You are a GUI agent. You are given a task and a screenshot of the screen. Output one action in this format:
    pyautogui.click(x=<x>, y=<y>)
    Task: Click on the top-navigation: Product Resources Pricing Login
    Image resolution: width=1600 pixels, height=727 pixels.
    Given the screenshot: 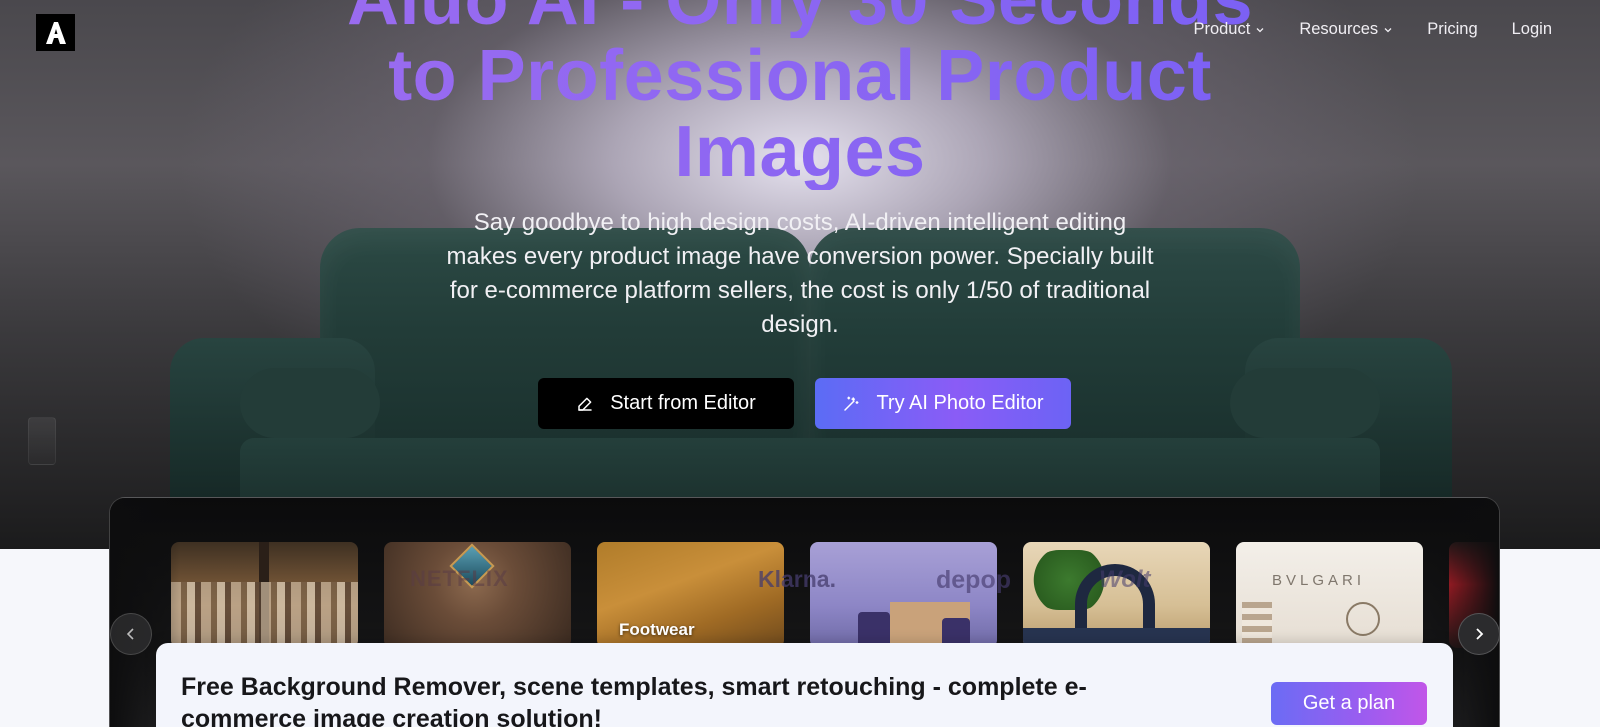 What is the action you would take?
    pyautogui.click(x=1372, y=29)
    